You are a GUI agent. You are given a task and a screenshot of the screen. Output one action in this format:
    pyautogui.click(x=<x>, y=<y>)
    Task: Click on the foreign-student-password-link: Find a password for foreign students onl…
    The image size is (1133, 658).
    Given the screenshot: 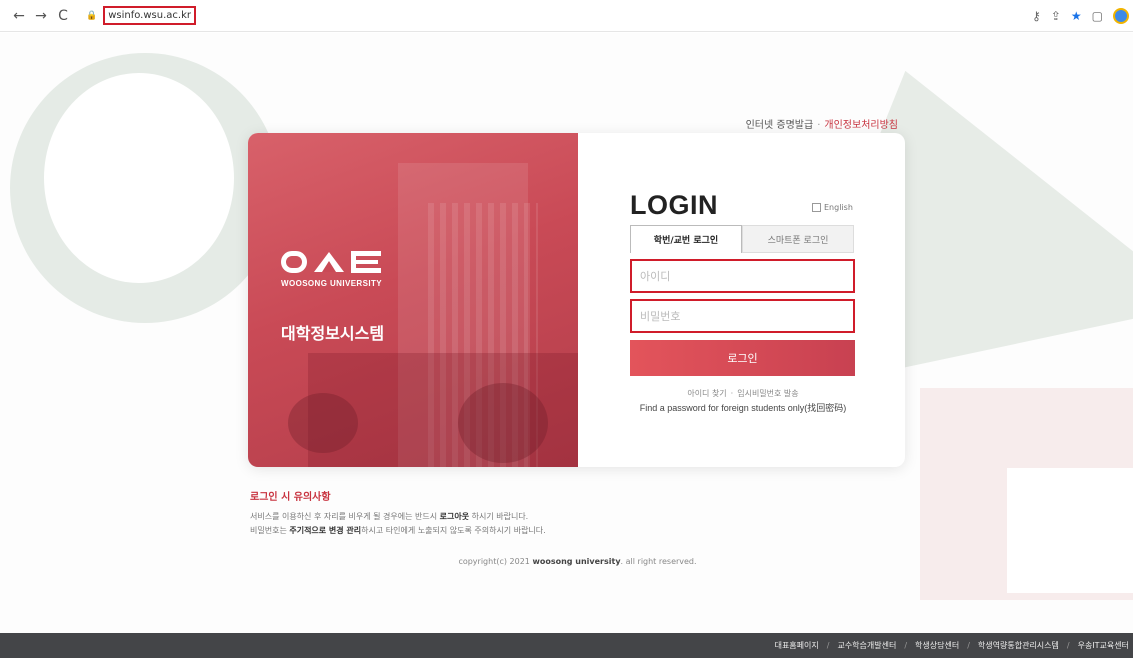 What is the action you would take?
    pyautogui.click(x=743, y=407)
    